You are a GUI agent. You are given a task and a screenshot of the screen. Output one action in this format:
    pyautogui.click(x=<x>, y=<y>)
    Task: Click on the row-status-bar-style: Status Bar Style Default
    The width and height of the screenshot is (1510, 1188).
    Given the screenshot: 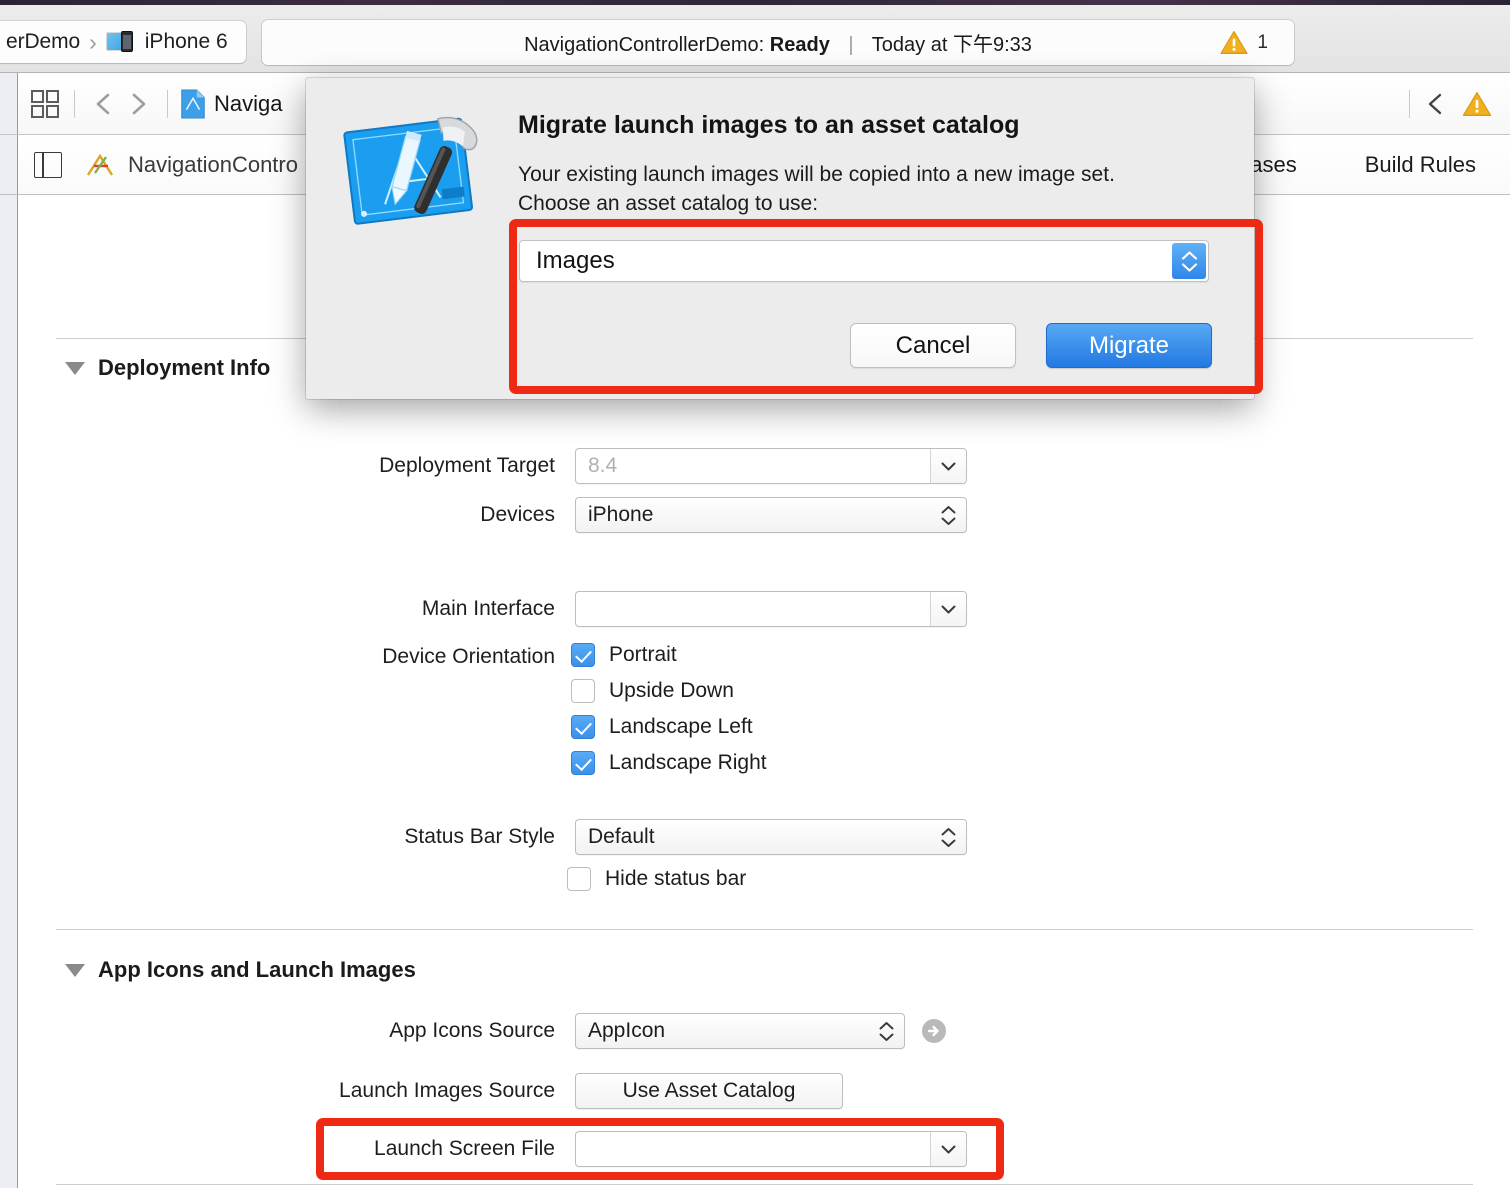 What is the action you would take?
    pyautogui.click(x=646, y=837)
    